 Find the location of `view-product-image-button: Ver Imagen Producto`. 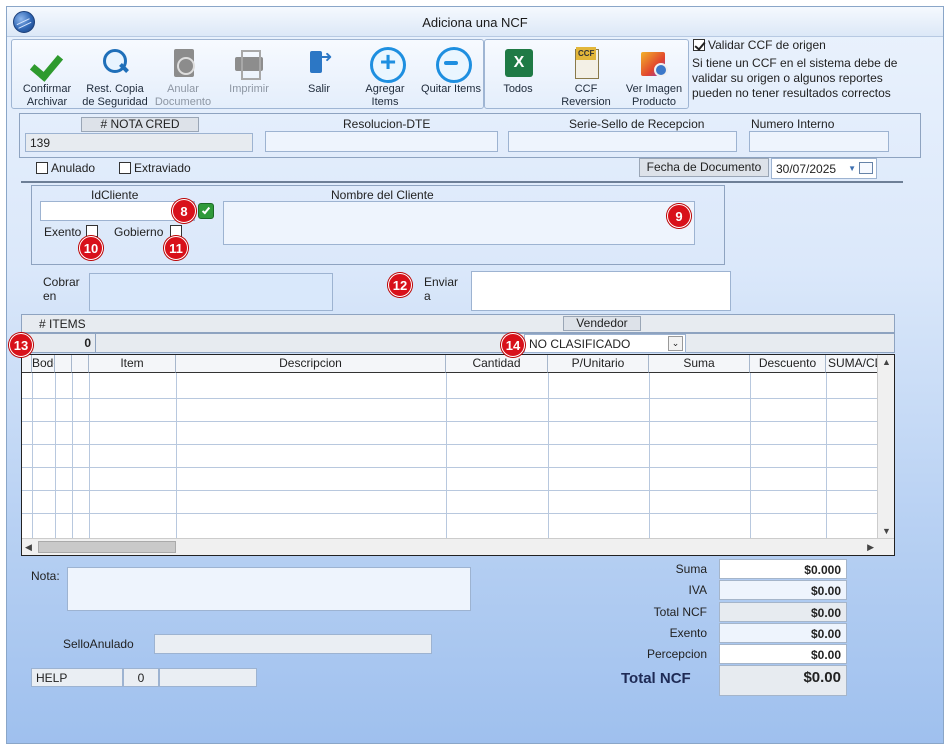

view-product-image-button: Ver Imagen Producto is located at coordinates (654, 77).